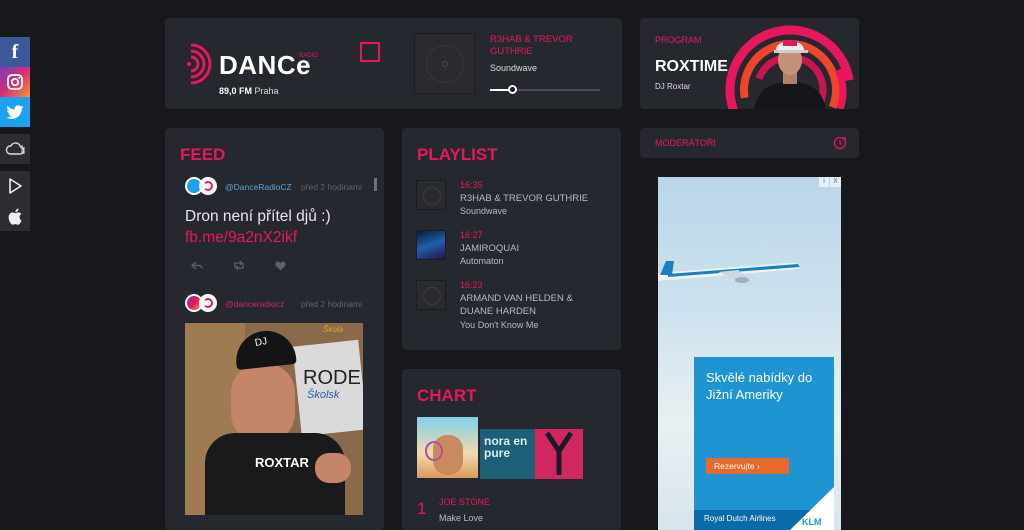 The width and height of the screenshot is (1024, 530). Describe the element at coordinates (673, 86) in the screenshot. I see `program-dj: DJ Roxtar` at that location.